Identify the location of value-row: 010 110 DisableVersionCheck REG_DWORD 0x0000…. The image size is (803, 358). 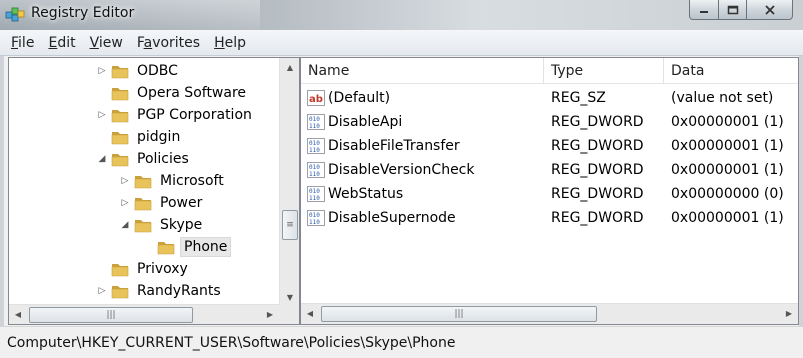
(549, 170).